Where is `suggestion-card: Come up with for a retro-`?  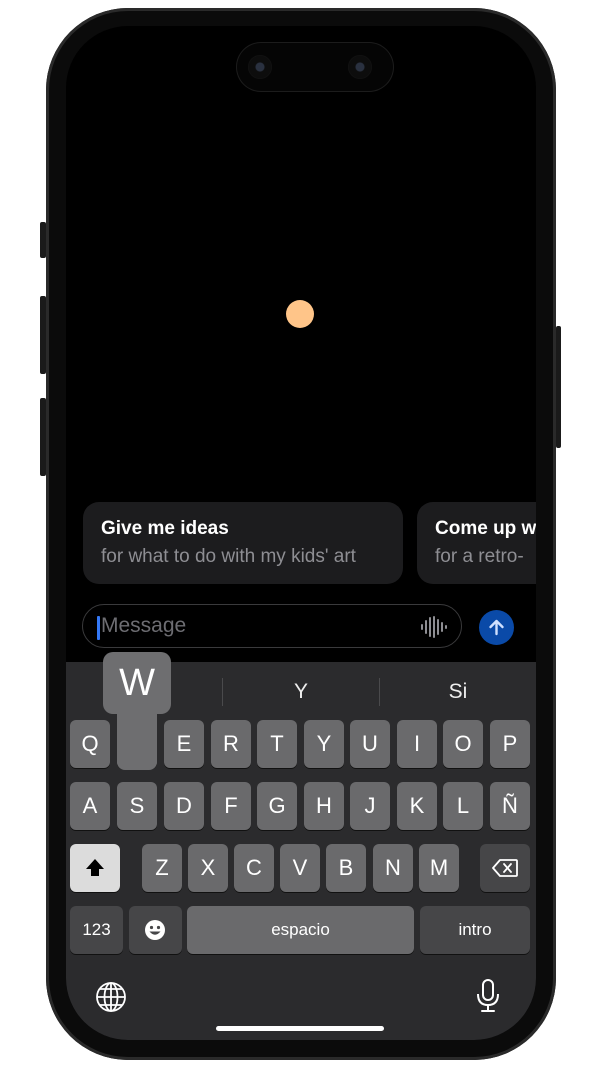
suggestion-card: Come up with for a retro- is located at coordinates (476, 543).